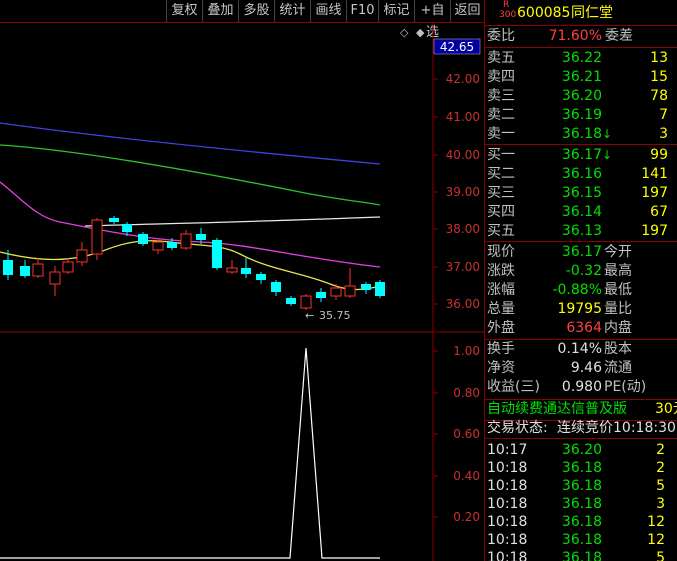 This screenshot has height=561, width=677. What do you see at coordinates (659, 77) in the screenshot?
I see `ask-volume: 15` at bounding box center [659, 77].